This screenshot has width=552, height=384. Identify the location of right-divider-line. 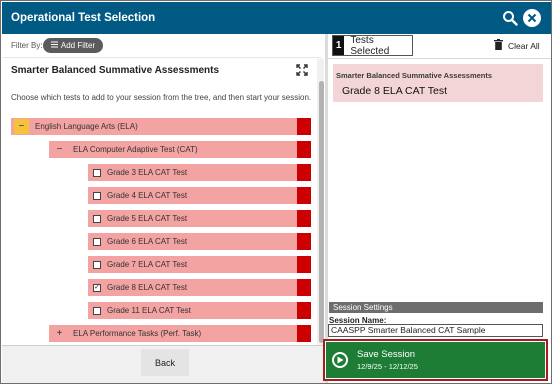
(439, 58).